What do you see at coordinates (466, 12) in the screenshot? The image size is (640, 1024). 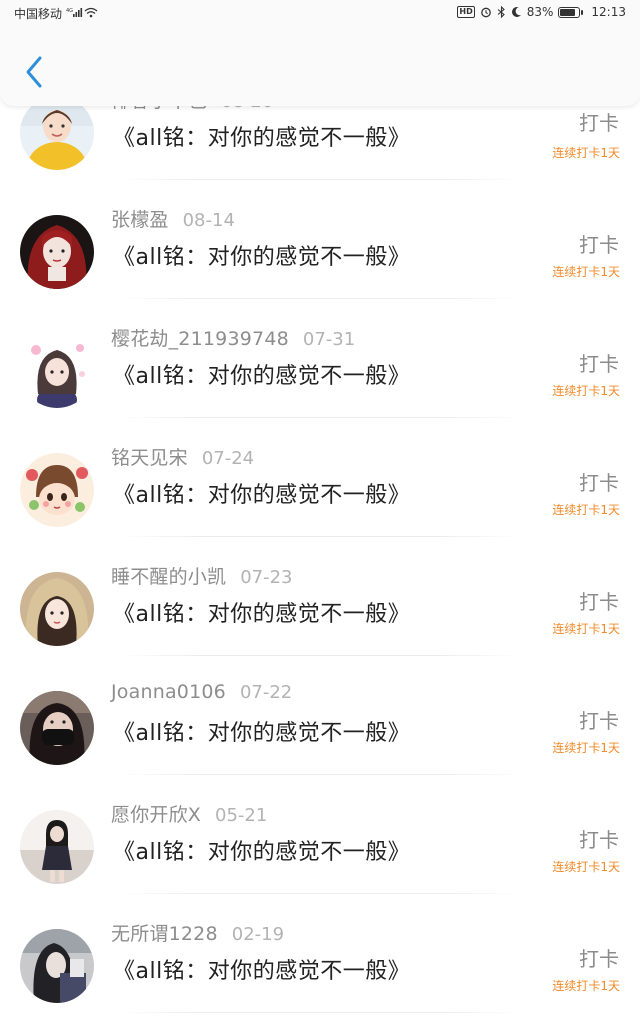 I see `hd-badge: HD` at bounding box center [466, 12].